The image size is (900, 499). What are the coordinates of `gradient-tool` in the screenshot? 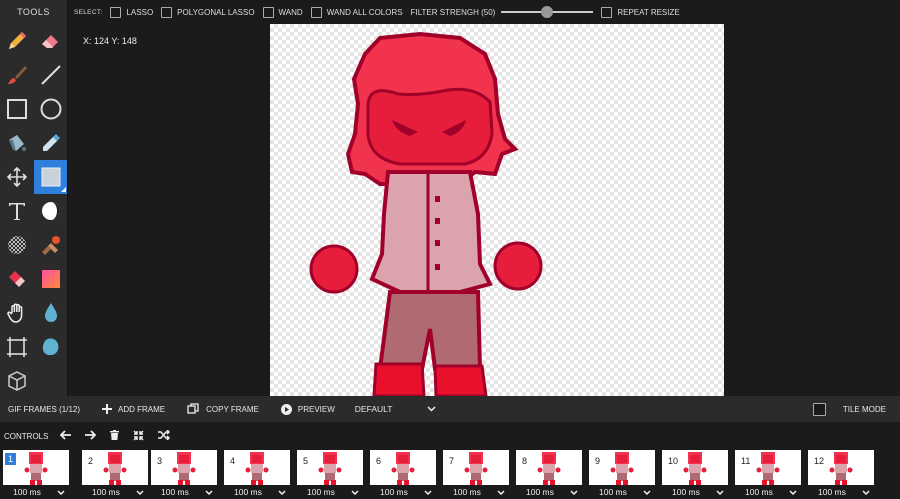 It's located at (50, 279).